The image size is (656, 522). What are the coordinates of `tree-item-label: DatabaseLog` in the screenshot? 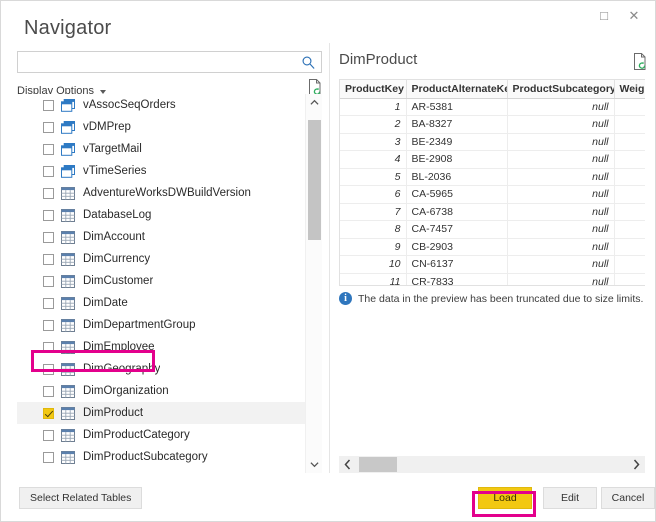 It's located at (117, 215).